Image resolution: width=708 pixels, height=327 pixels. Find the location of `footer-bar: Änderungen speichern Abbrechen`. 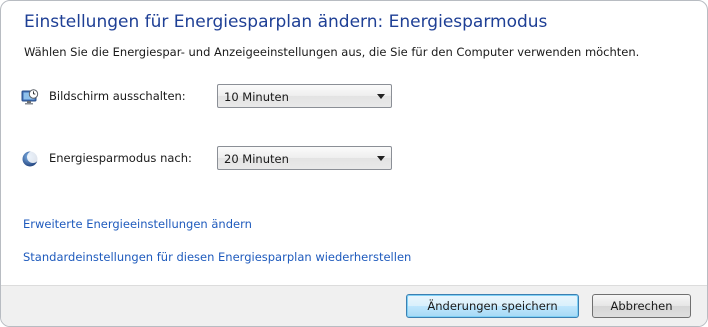

footer-bar: Änderungen speichern Abbrechen is located at coordinates (354, 305).